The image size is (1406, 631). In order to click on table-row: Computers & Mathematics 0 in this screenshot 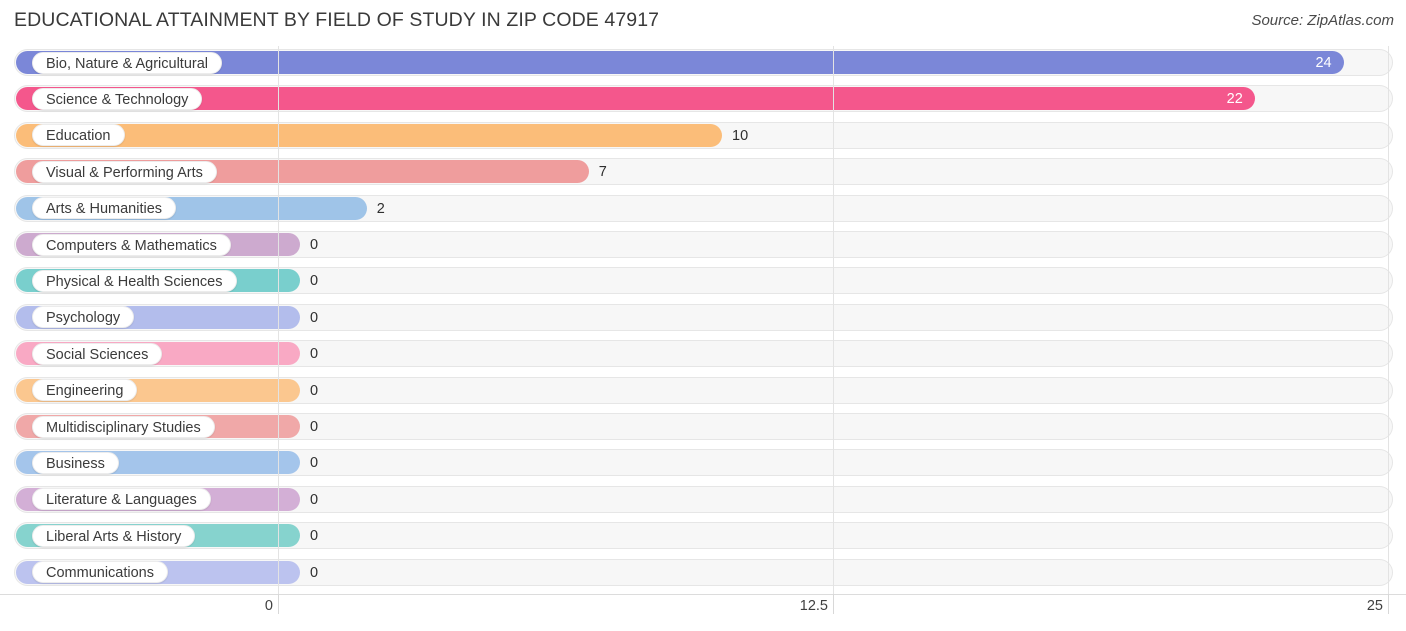, I will do `click(703, 246)`.